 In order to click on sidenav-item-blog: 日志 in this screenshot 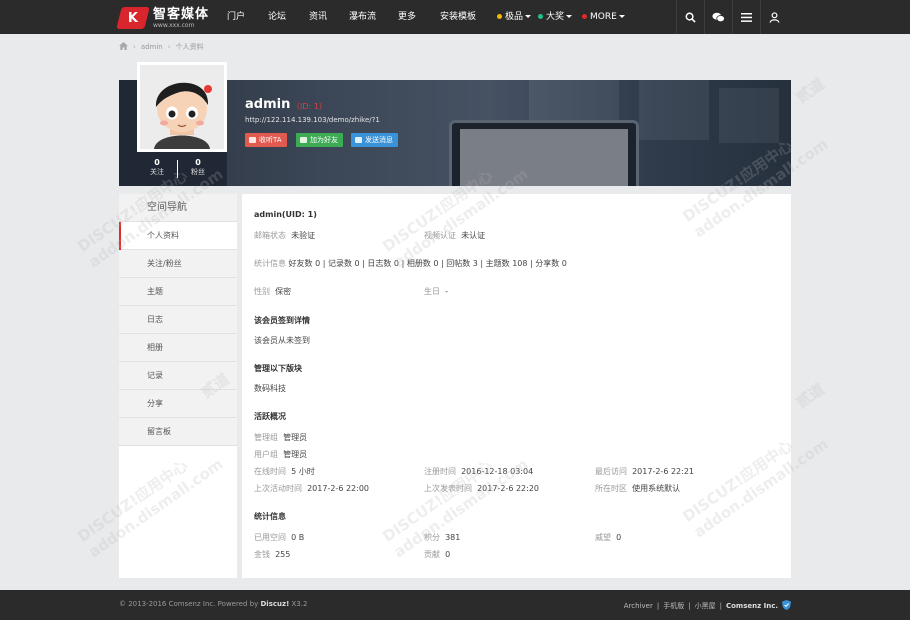, I will do `click(178, 320)`.